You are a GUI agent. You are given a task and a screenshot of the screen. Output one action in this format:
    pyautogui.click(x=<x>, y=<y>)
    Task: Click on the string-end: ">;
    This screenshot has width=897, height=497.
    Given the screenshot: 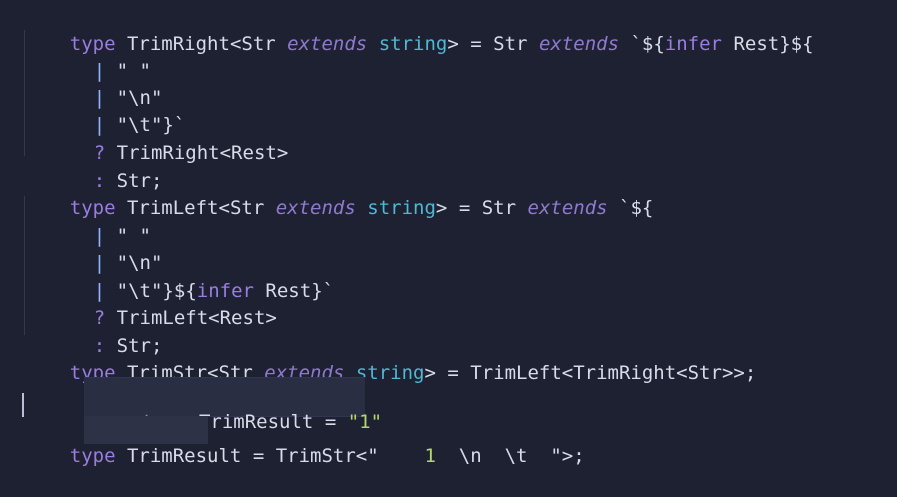 What is the action you would take?
    pyautogui.click(x=567, y=456)
    